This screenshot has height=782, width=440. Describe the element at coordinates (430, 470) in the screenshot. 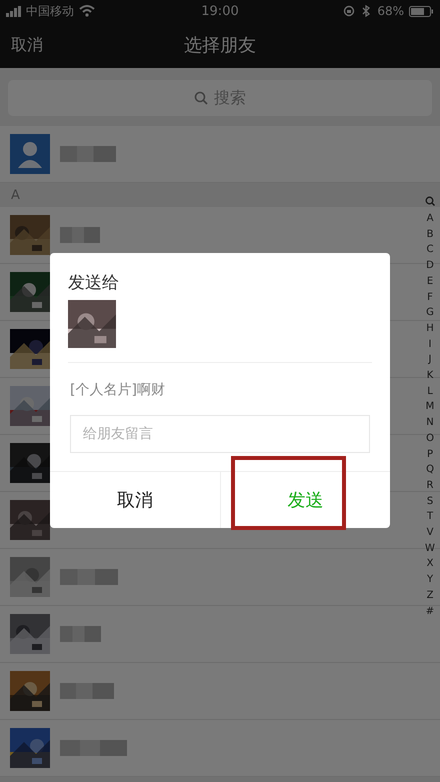

I see `index-letter: Q` at that location.